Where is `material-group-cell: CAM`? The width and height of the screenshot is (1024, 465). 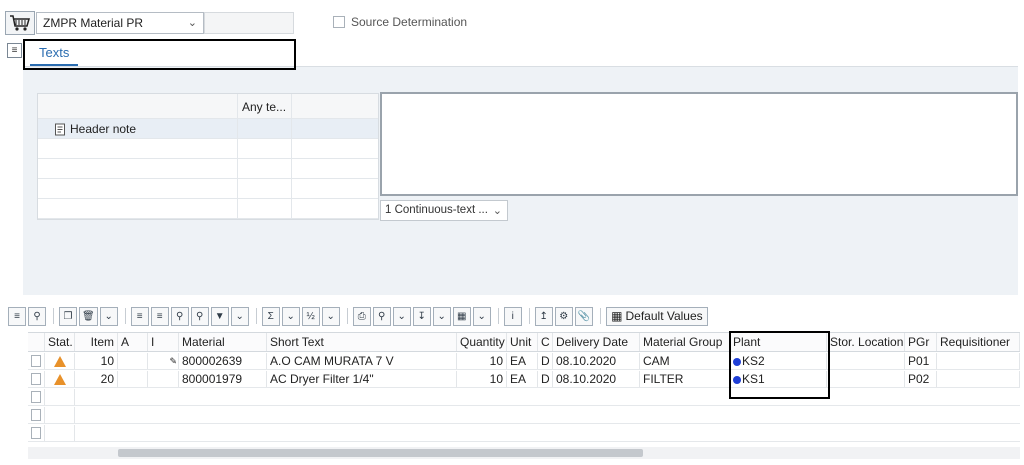 material-group-cell: CAM is located at coordinates (685, 361).